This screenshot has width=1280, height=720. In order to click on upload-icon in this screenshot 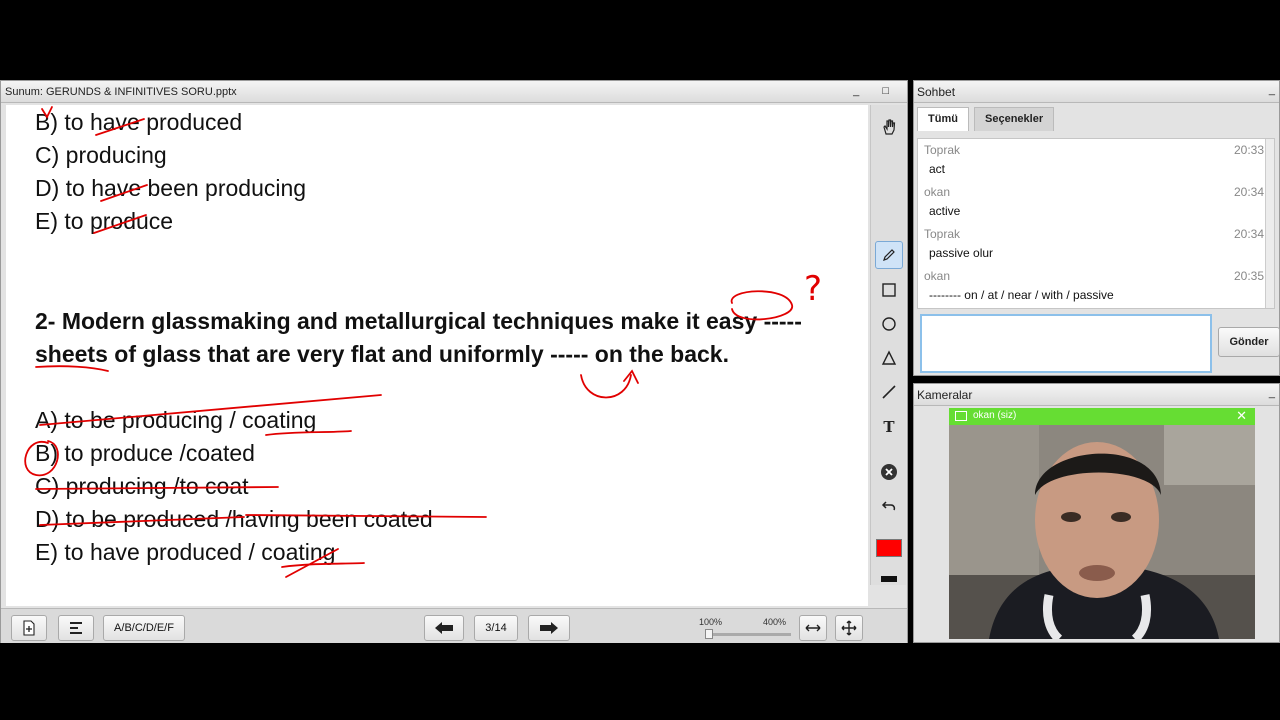, I will do `click(29, 628)`.